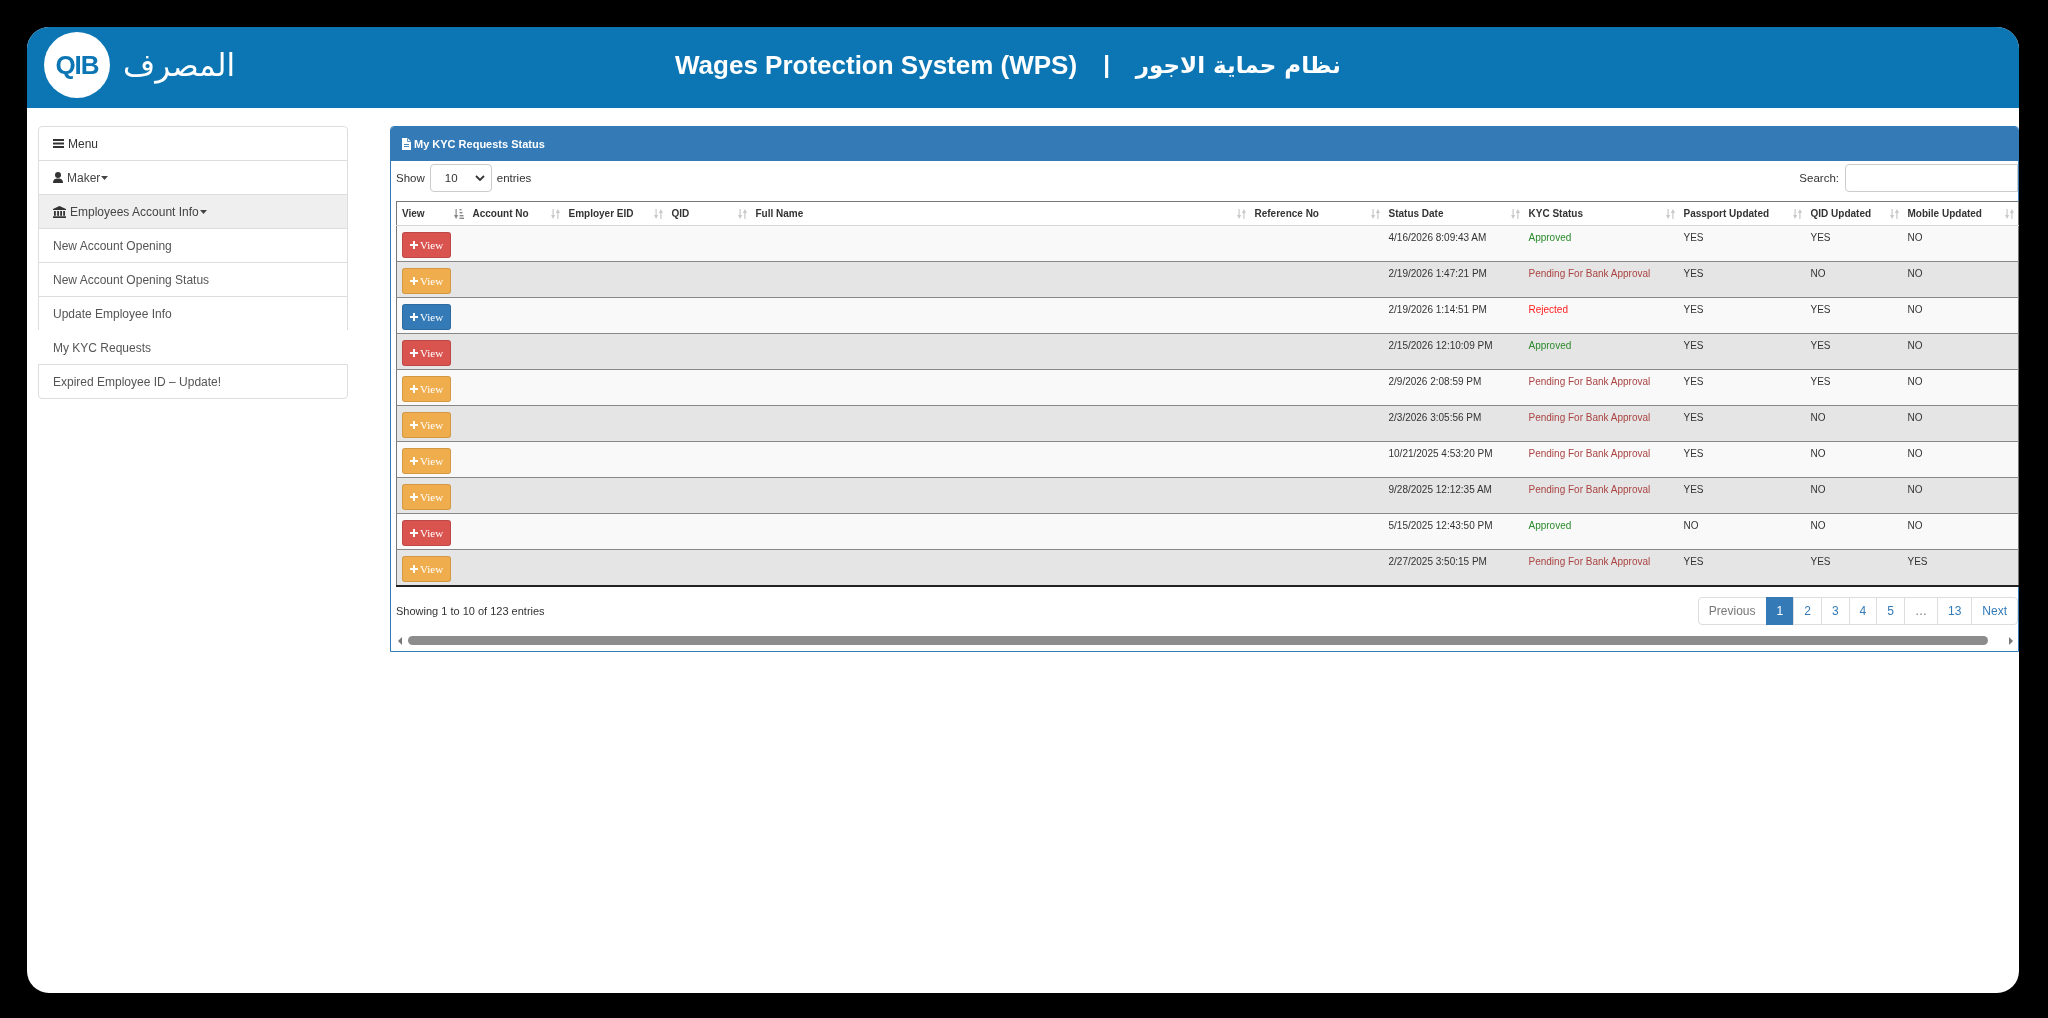 This screenshot has height=1018, width=2048. Describe the element at coordinates (179, 65) in the screenshot. I see `logo-wordmark: المصرف` at that location.